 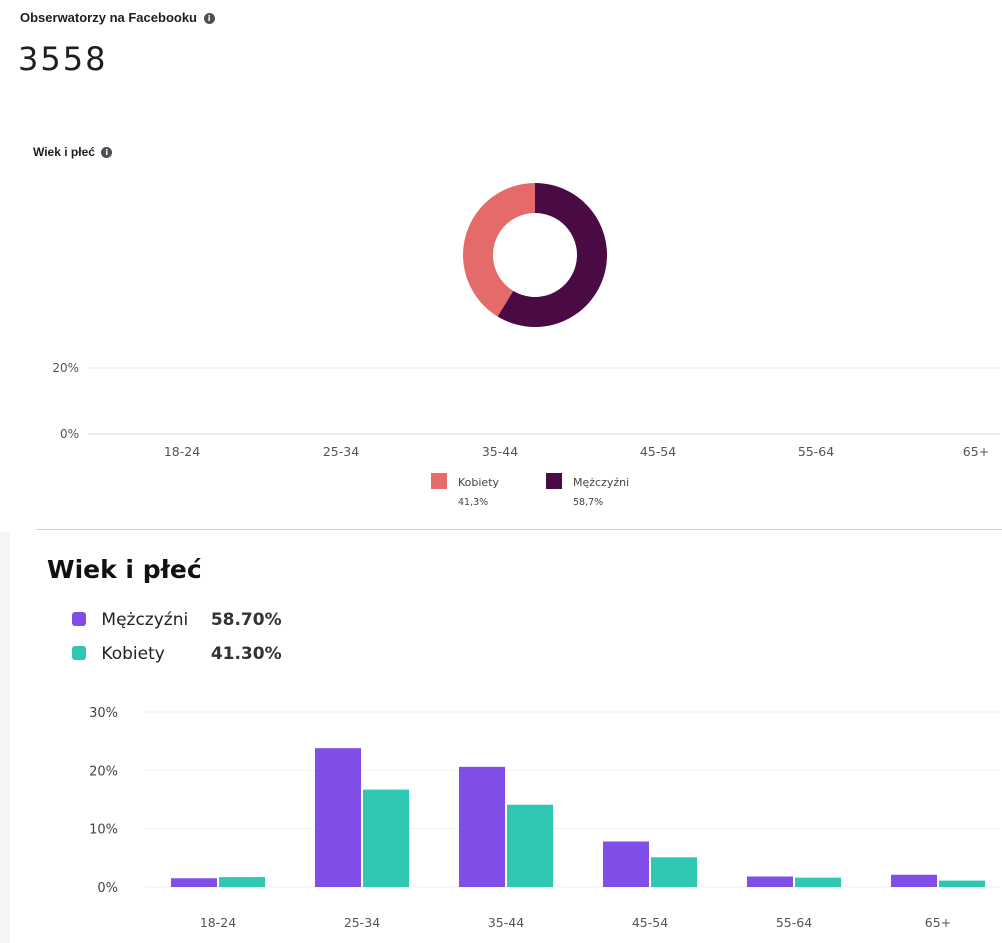 I want to click on legend-item-women: Kobiety 41.30%, so click(x=177, y=654).